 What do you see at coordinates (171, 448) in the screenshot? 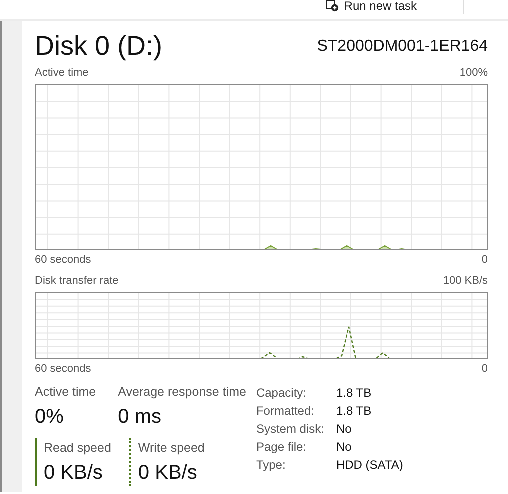
I see `stat-label: Write speed` at bounding box center [171, 448].